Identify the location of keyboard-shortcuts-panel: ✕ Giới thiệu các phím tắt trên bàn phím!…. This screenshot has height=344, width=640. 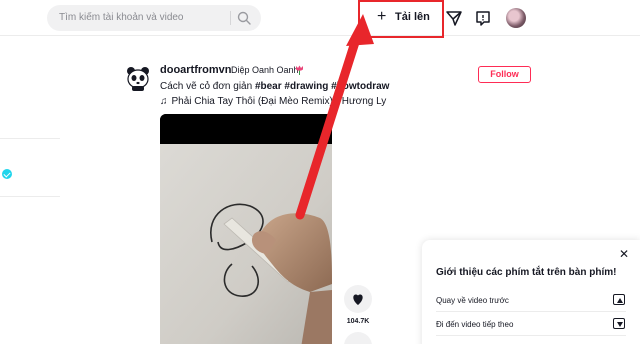
(531, 292).